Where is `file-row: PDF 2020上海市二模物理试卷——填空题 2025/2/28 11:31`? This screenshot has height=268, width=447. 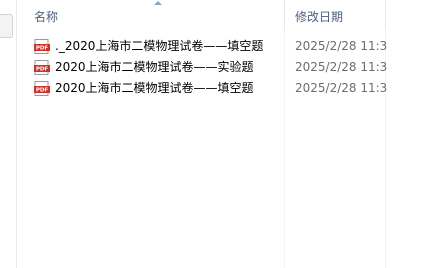
file-row: PDF 2020上海市二模物理试卷——填空题 2025/2/28 11:31 is located at coordinates (232, 88).